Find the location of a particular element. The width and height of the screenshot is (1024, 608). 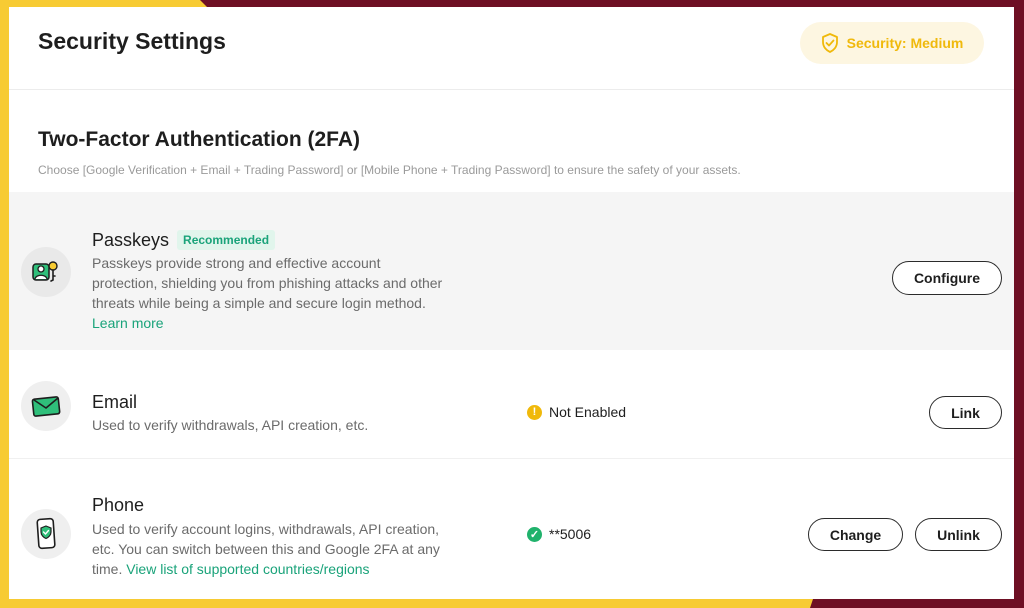

passkey-icon is located at coordinates (46, 272).